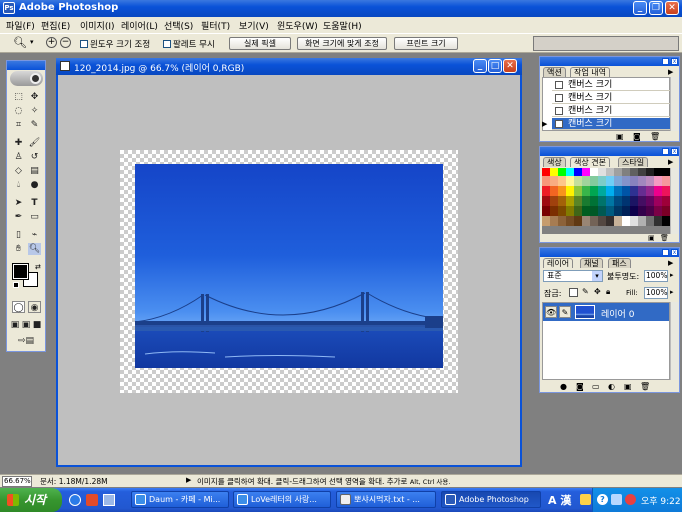 The width and height of the screenshot is (682, 512). What do you see at coordinates (34, 171) in the screenshot?
I see `gradient-tool-icon: ▤` at bounding box center [34, 171].